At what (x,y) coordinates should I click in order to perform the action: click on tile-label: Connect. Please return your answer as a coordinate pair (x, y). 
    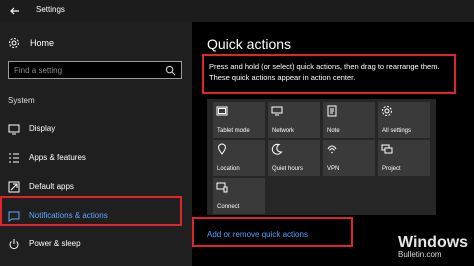
    Looking at the image, I should click on (228, 207).